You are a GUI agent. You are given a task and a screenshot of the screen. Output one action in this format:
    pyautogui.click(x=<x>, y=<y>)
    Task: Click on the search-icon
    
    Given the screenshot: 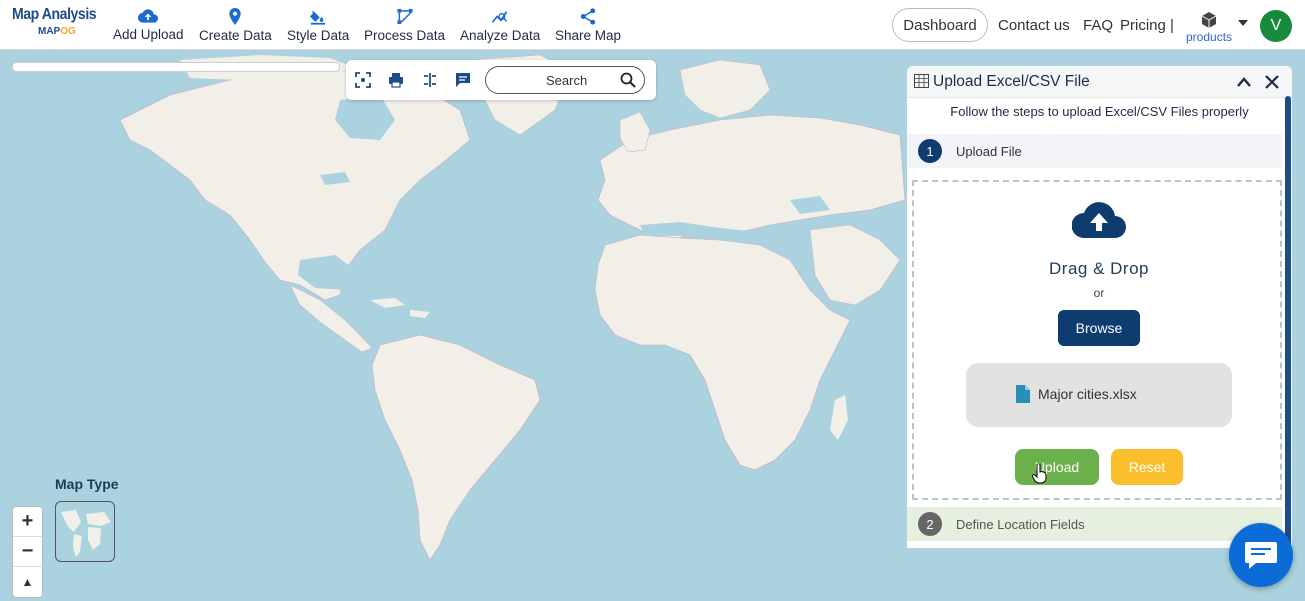 What is the action you would take?
    pyautogui.click(x=628, y=80)
    